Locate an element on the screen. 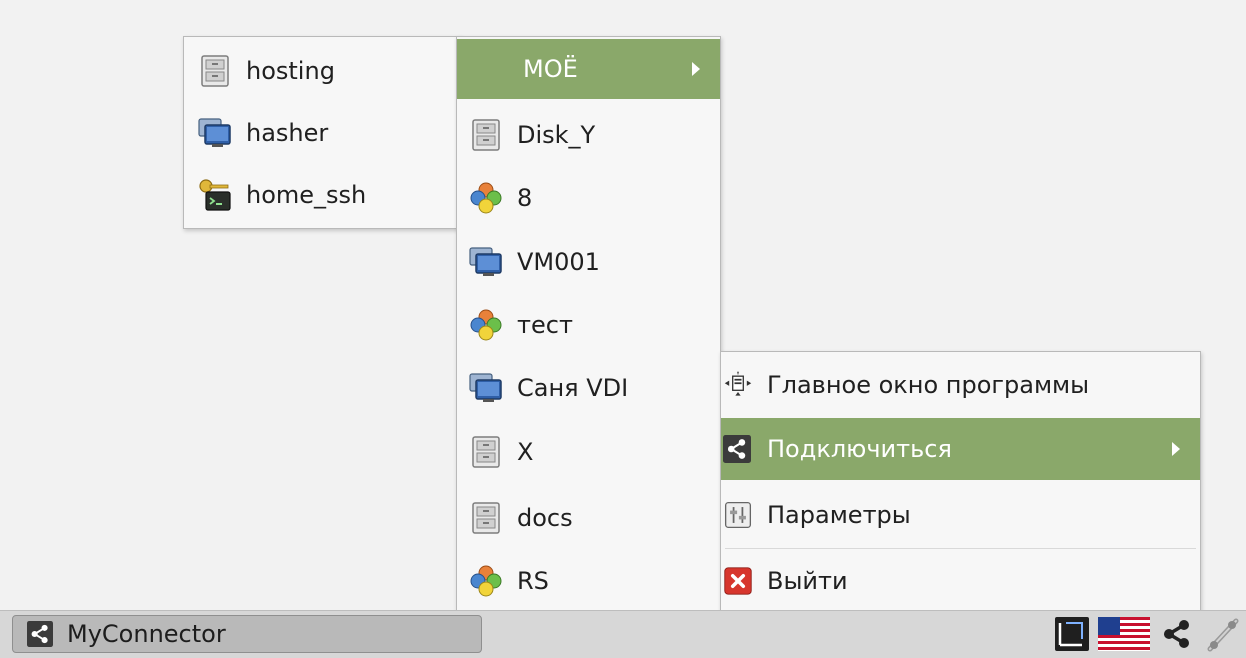 The image size is (1246, 658). menu-item-test: тест is located at coordinates (588, 325).